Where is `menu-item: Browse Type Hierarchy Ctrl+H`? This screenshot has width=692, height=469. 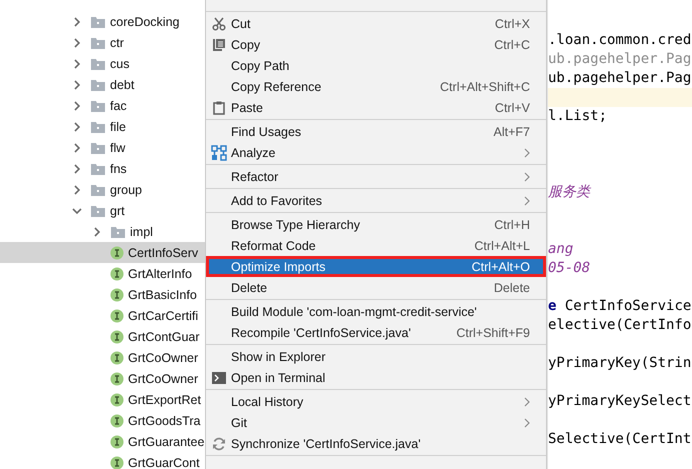
menu-item: Browse Type Hierarchy Ctrl+H is located at coordinates (376, 224).